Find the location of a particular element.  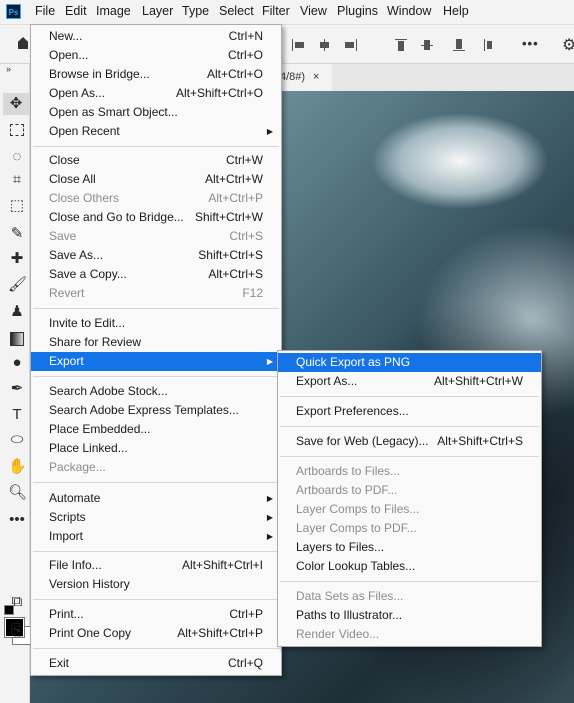

menu-item-close: Close Ctrl+W is located at coordinates (156, 160).